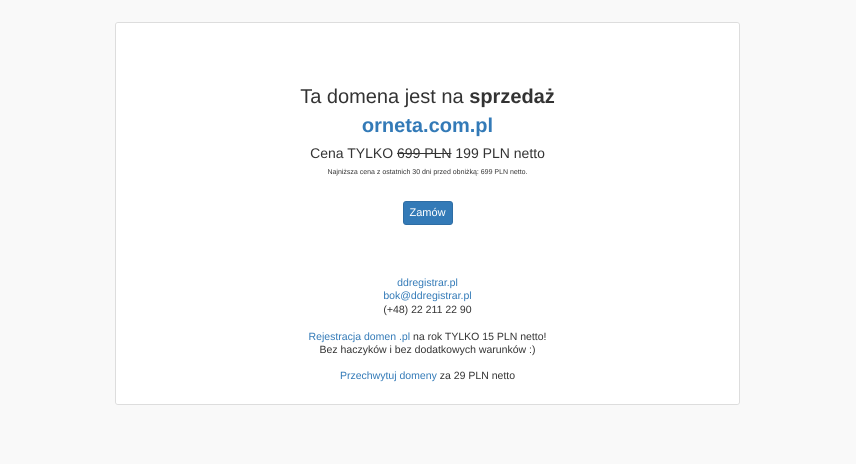 The width and height of the screenshot is (856, 464). What do you see at coordinates (428, 351) in the screenshot?
I see `promo-text: Bez haczyków i bez dodatkowych warunków :)` at bounding box center [428, 351].